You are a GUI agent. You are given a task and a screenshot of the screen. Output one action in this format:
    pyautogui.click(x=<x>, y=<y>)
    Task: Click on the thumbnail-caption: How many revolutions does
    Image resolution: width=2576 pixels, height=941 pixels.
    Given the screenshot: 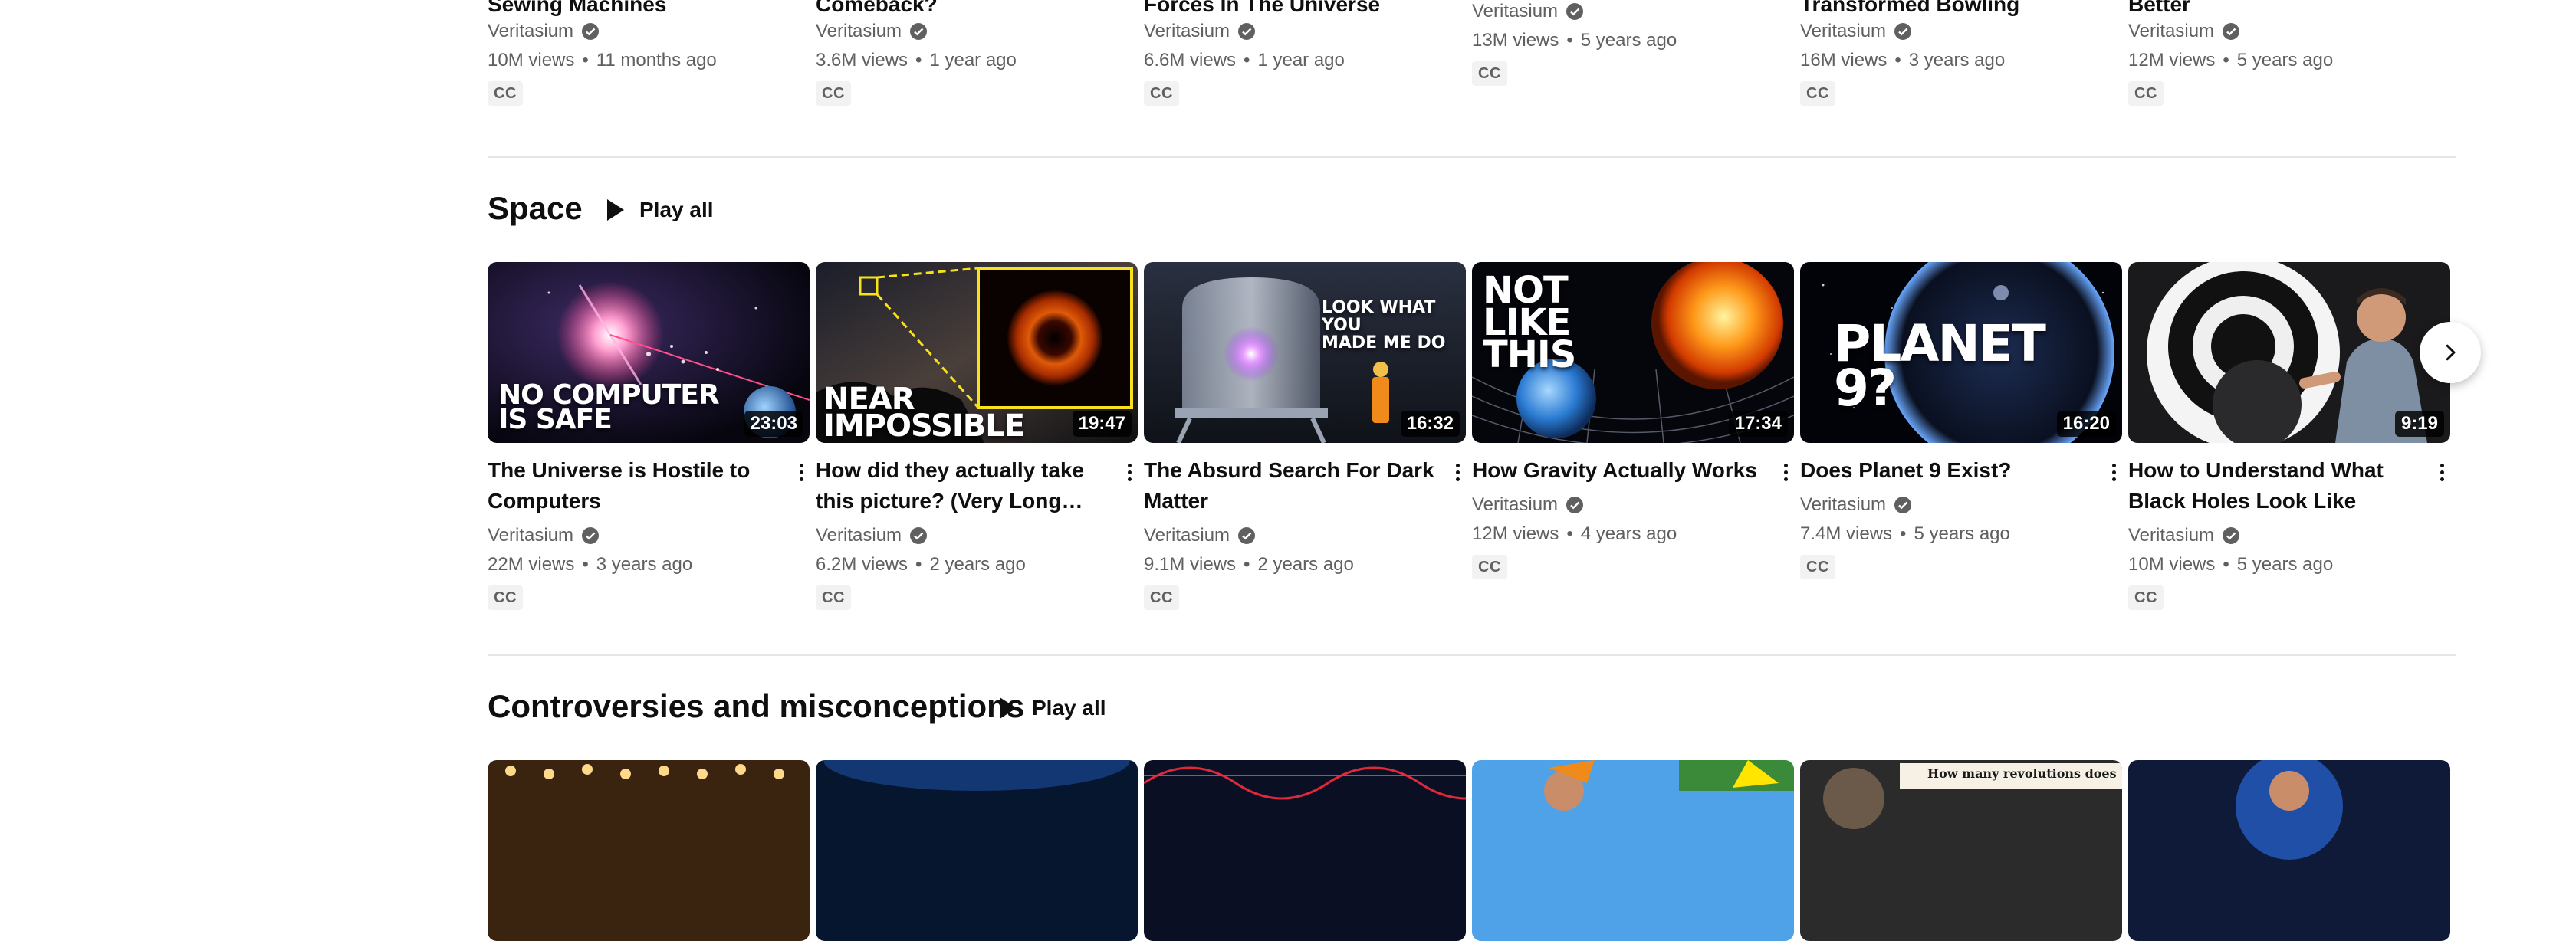 What is the action you would take?
    pyautogui.click(x=2022, y=773)
    